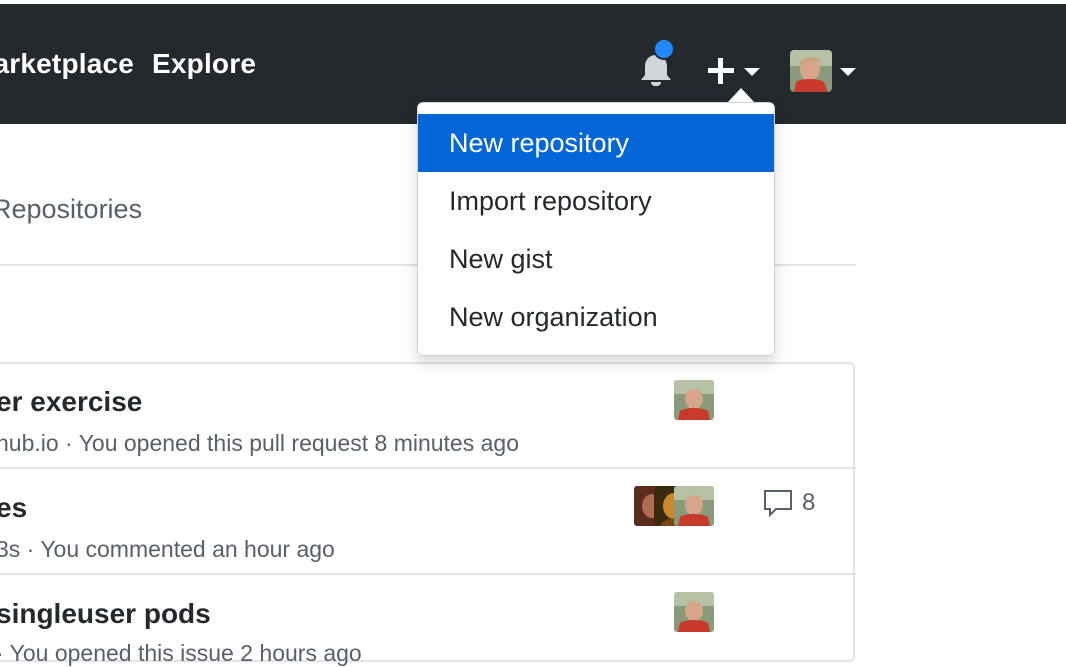 The height and width of the screenshot is (667, 1066). I want to click on participant-avatar, so click(694, 506).